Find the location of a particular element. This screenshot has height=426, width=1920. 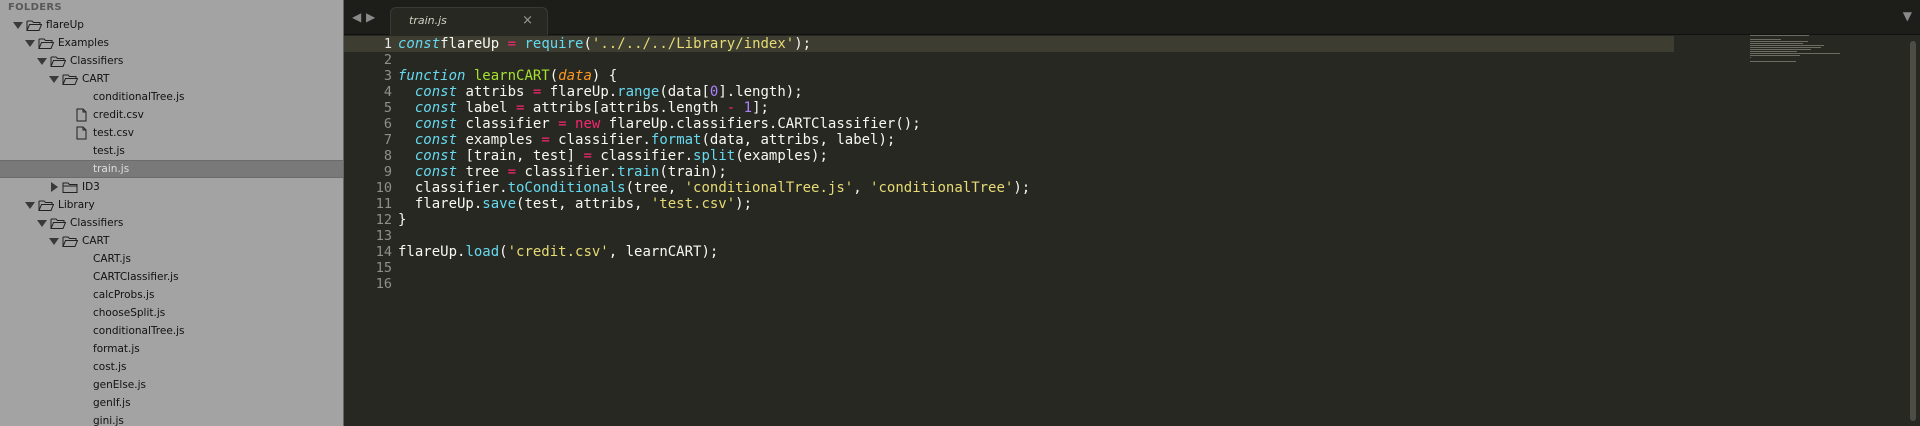

file-item: calcProbs.js is located at coordinates (171, 295).